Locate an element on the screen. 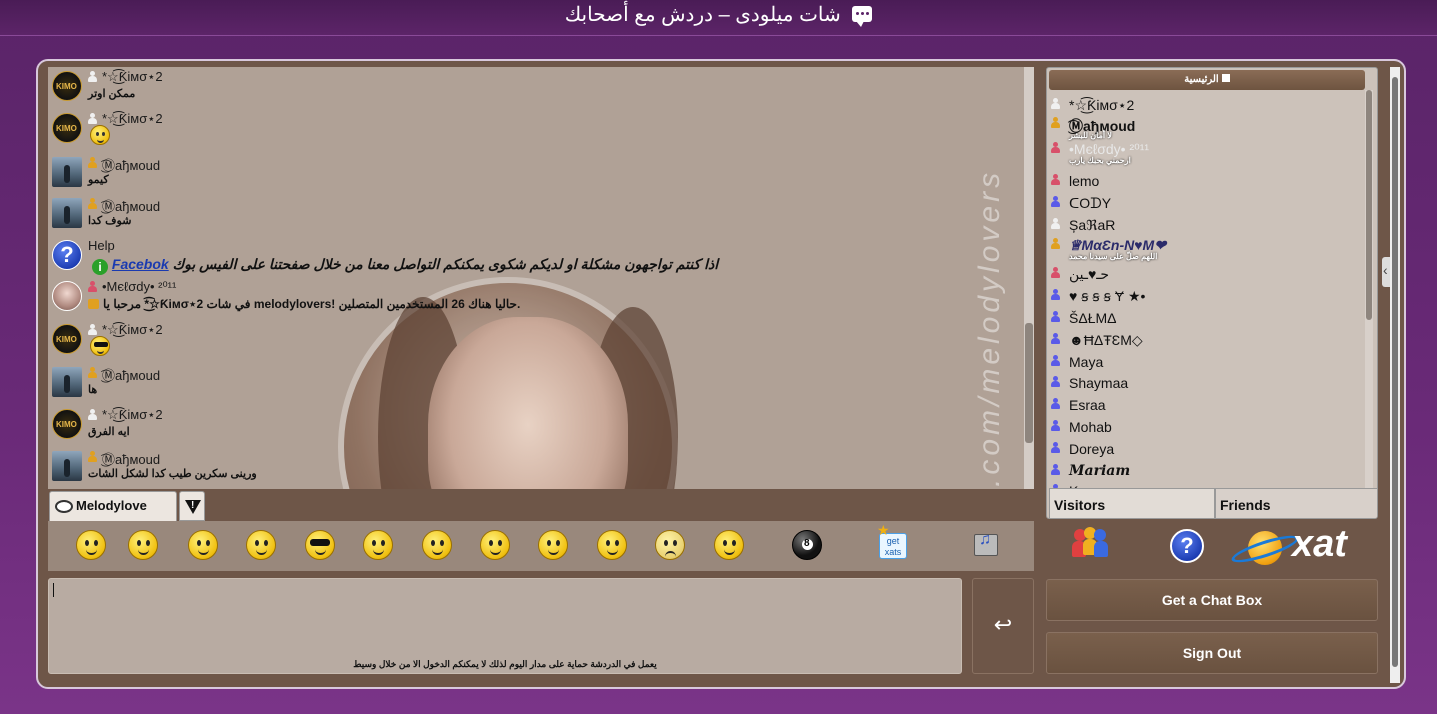 This screenshot has height=714, width=1437. user-list-item: حـ♥ـين is located at coordinates (1201, 273).